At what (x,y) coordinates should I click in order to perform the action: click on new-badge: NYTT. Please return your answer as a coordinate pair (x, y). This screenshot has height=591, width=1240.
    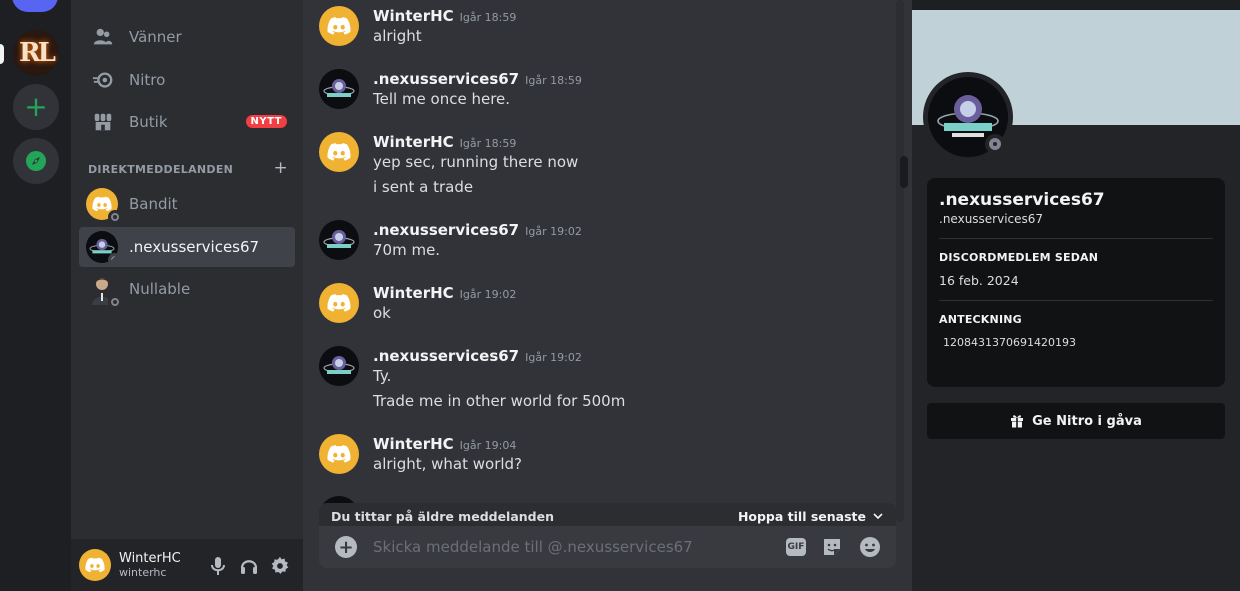
    Looking at the image, I should click on (266, 121).